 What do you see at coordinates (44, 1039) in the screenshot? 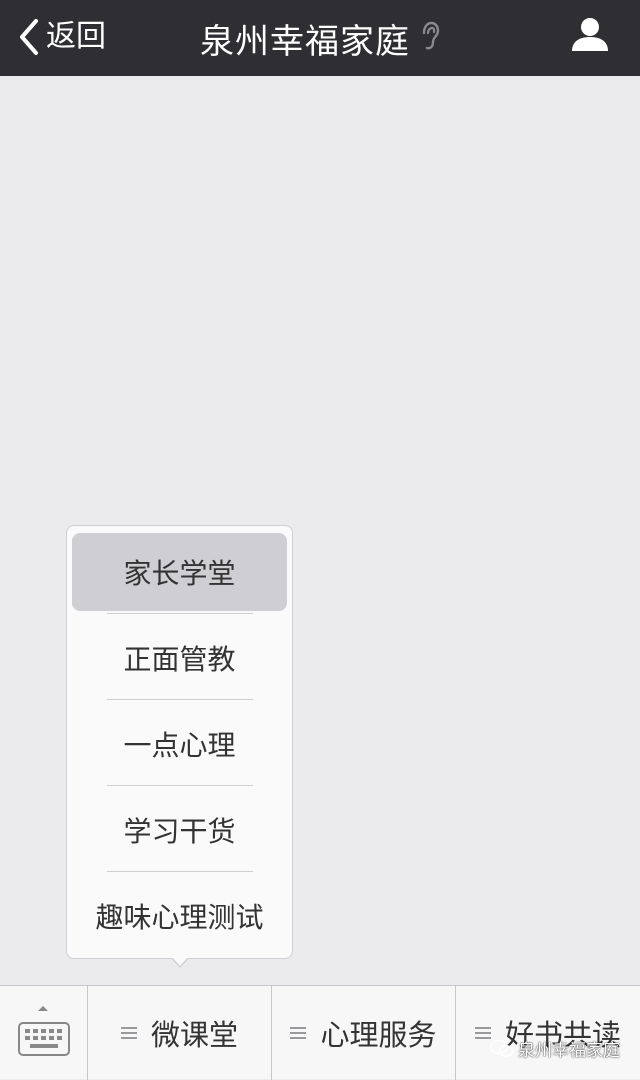
I see `keyboard-icon` at bounding box center [44, 1039].